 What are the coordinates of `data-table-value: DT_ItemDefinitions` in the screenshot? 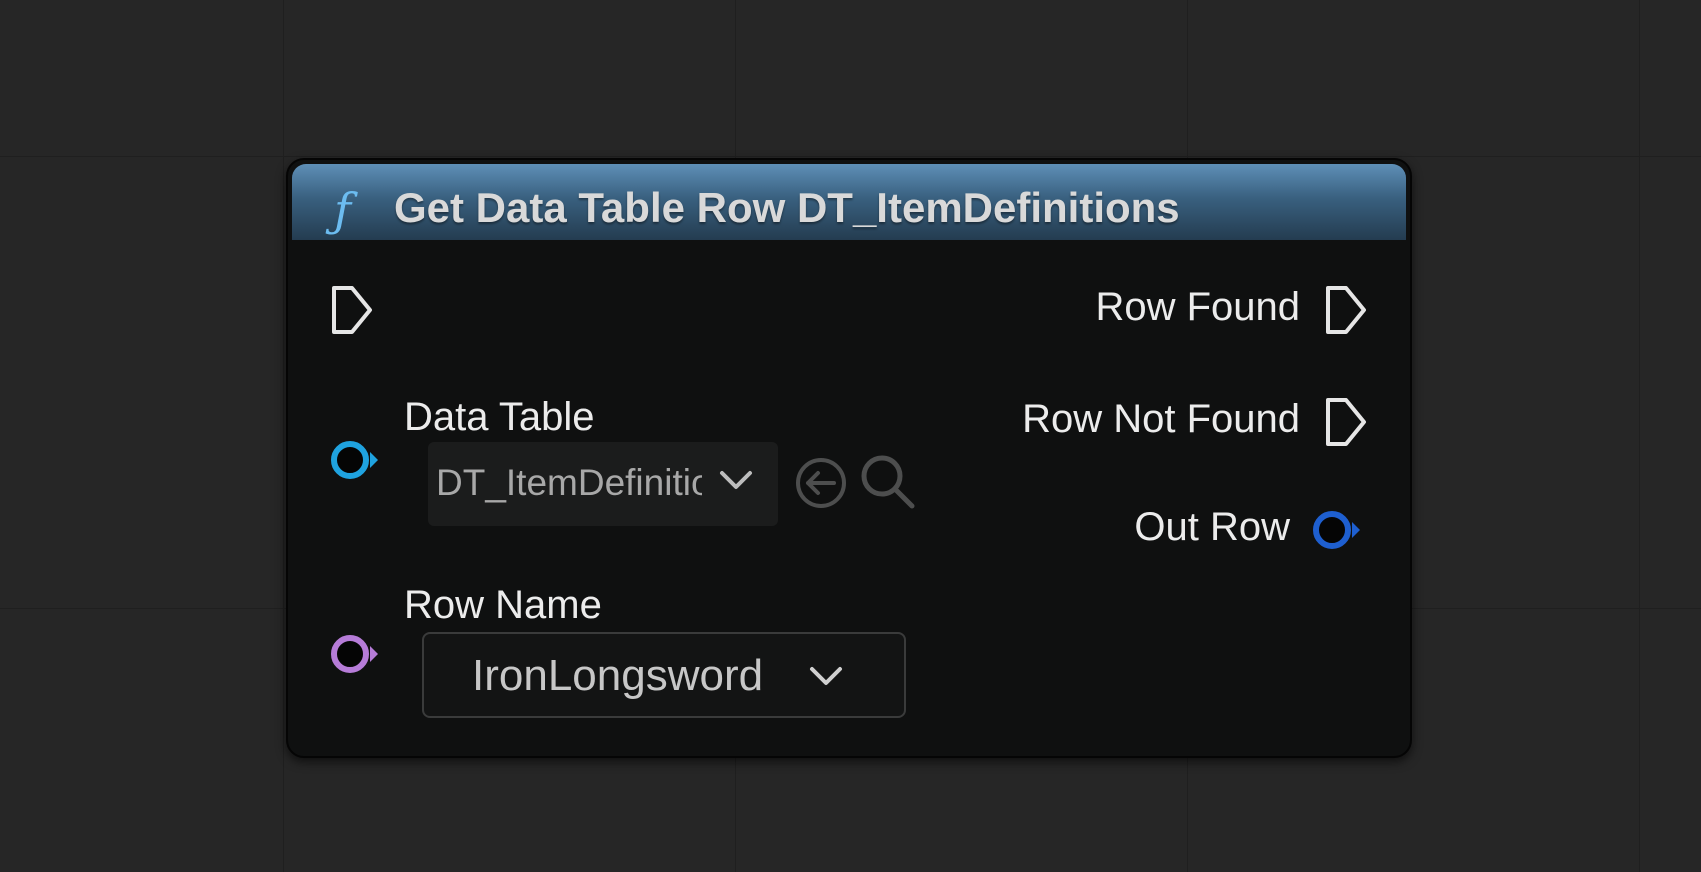 It's located at (569, 482).